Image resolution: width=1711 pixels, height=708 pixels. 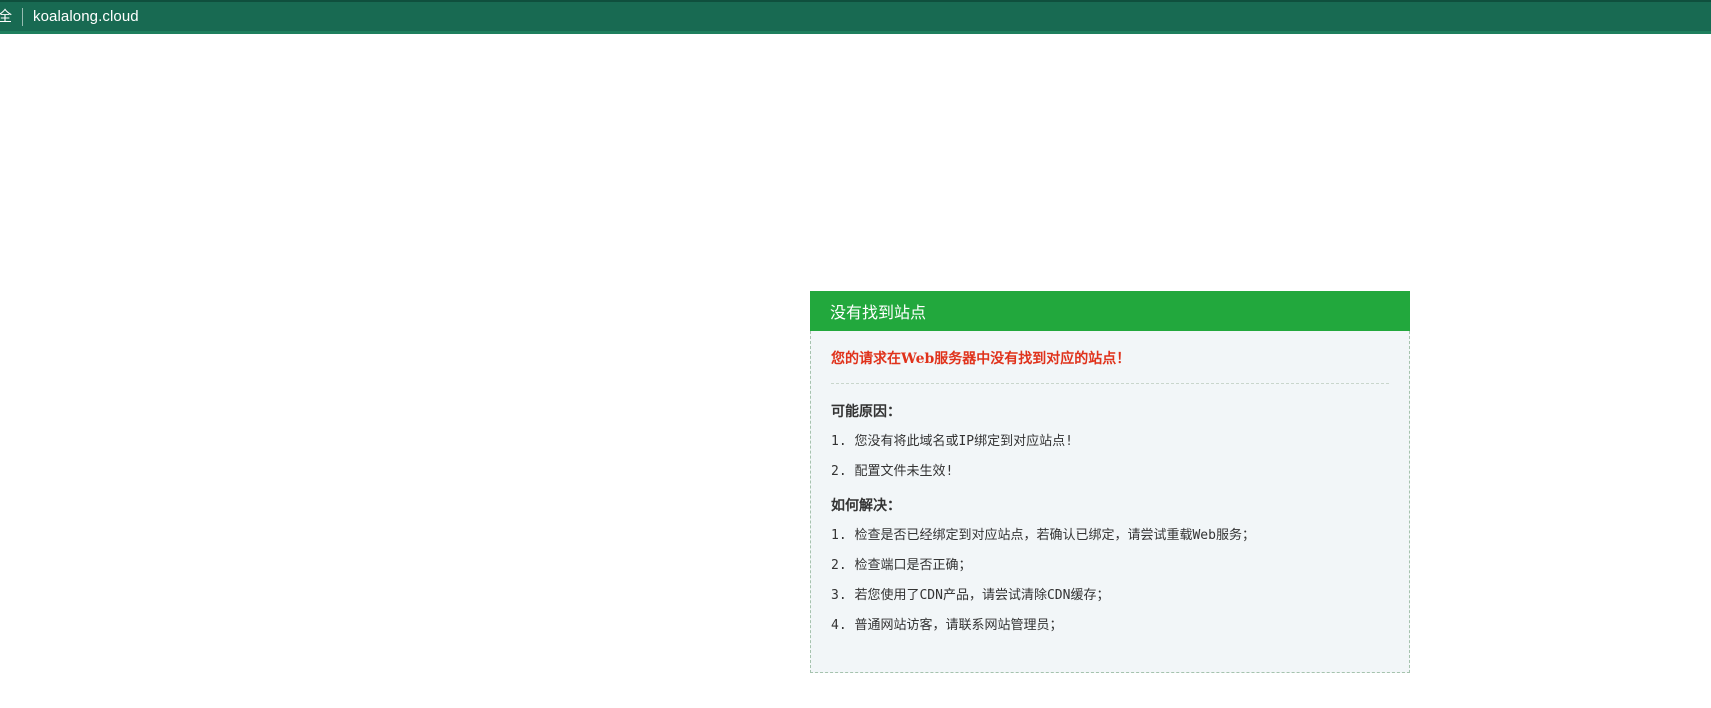 I want to click on reason-item: 2. 配置文件未生效!, so click(x=892, y=471).